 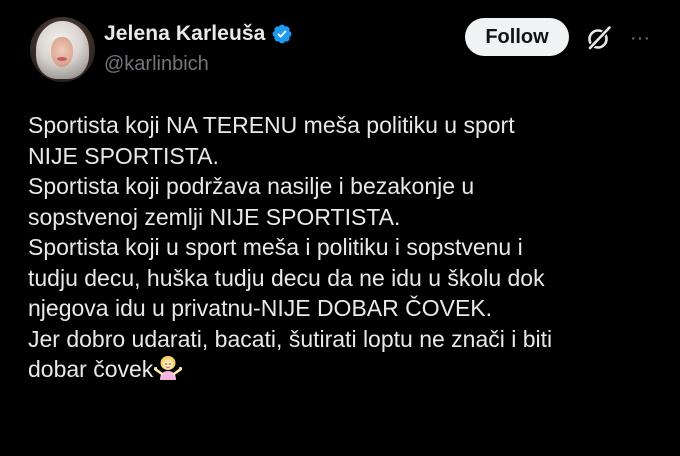 I want to click on tweet-last-line: dobar čovek, so click(x=348, y=369).